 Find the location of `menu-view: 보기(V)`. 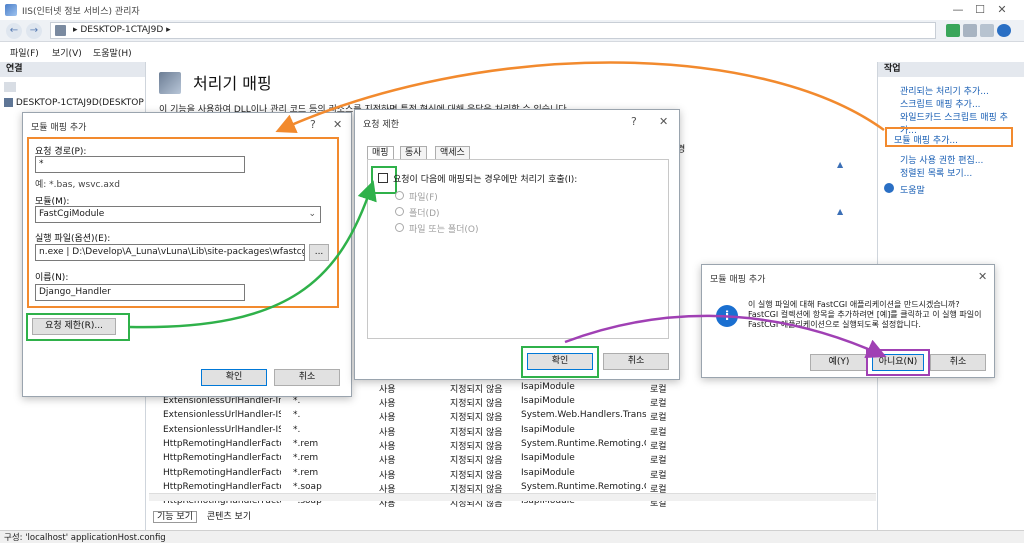

menu-view: 보기(V) is located at coordinates (67, 52).